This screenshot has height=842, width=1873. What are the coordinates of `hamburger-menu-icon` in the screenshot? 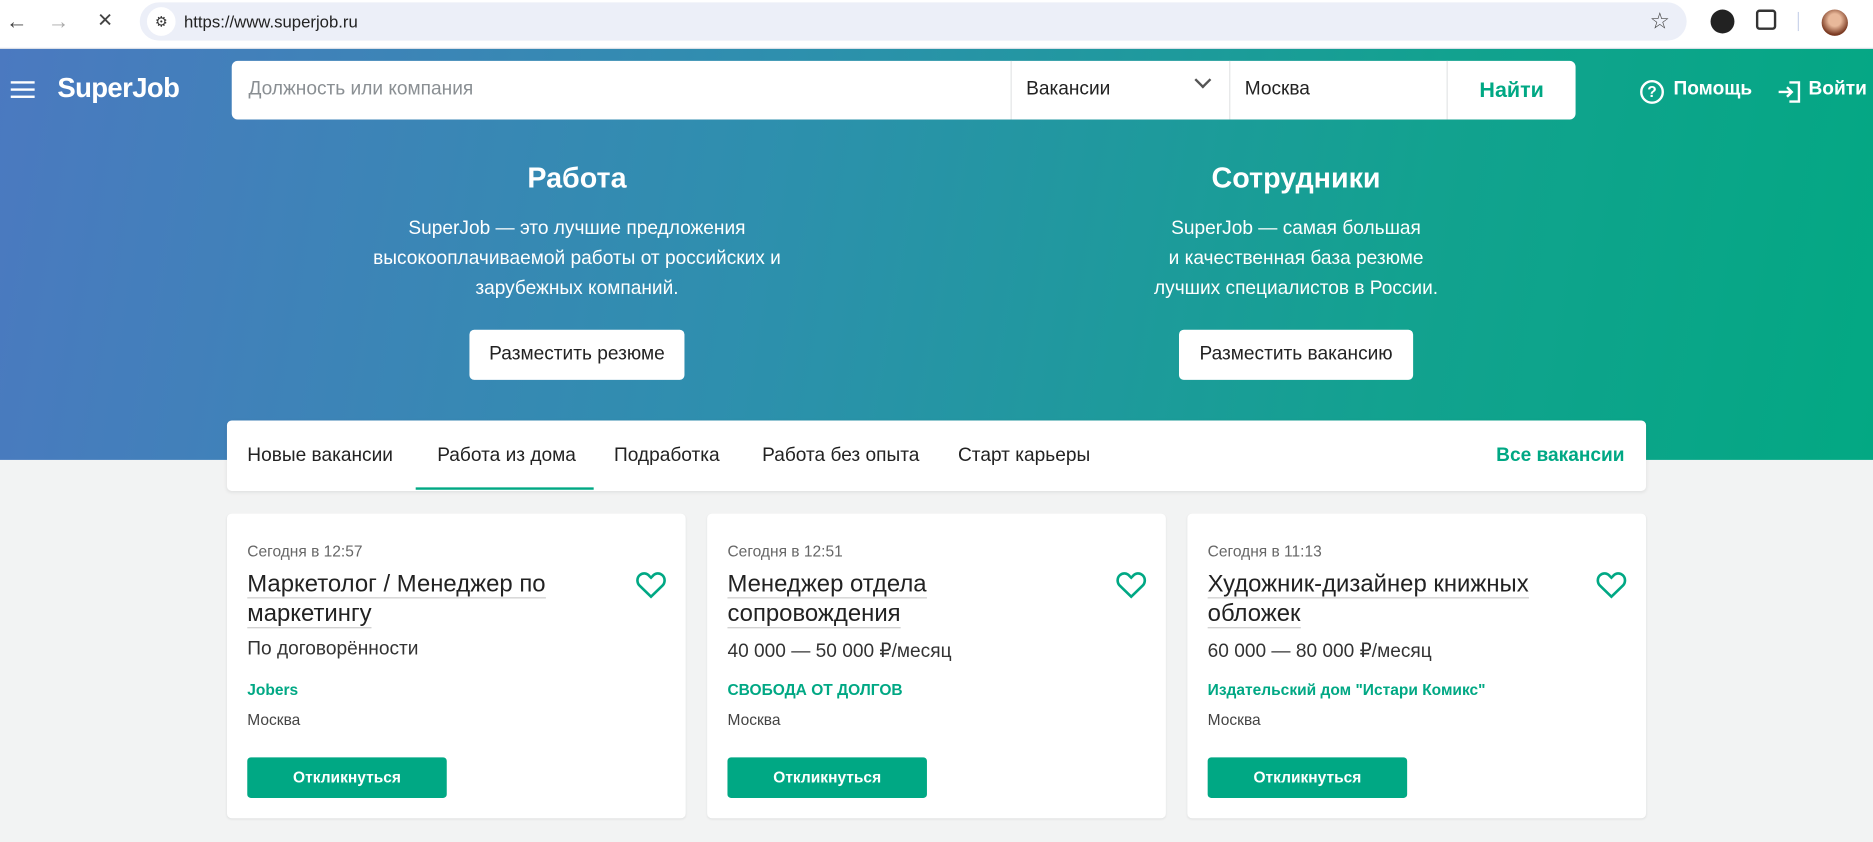 It's located at (22, 89).